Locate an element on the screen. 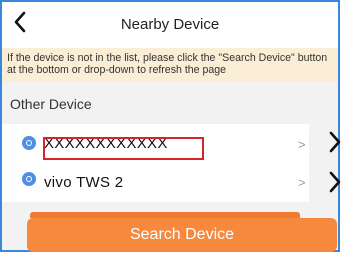 This screenshot has width=345, height=256. search-device-button: Search Device is located at coordinates (182, 235).